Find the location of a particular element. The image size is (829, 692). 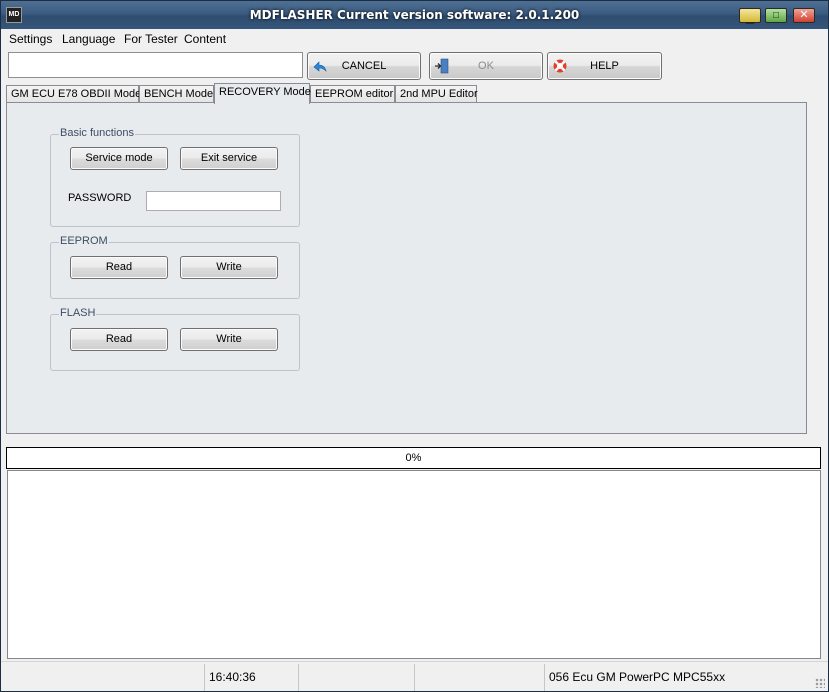

menu-content: Content is located at coordinates (205, 39).